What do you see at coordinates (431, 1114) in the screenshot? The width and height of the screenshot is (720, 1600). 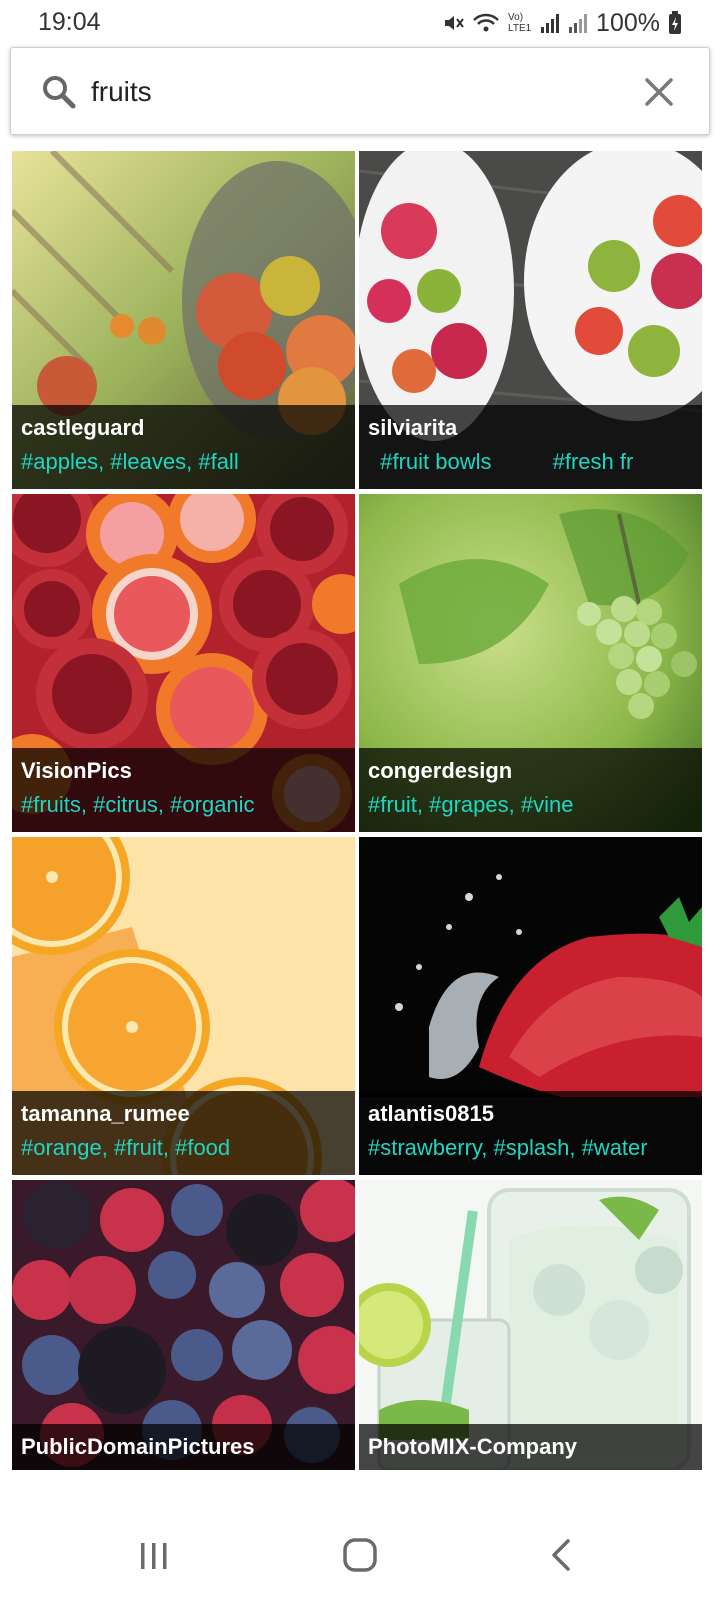 I see `author-name: atlantis0815` at bounding box center [431, 1114].